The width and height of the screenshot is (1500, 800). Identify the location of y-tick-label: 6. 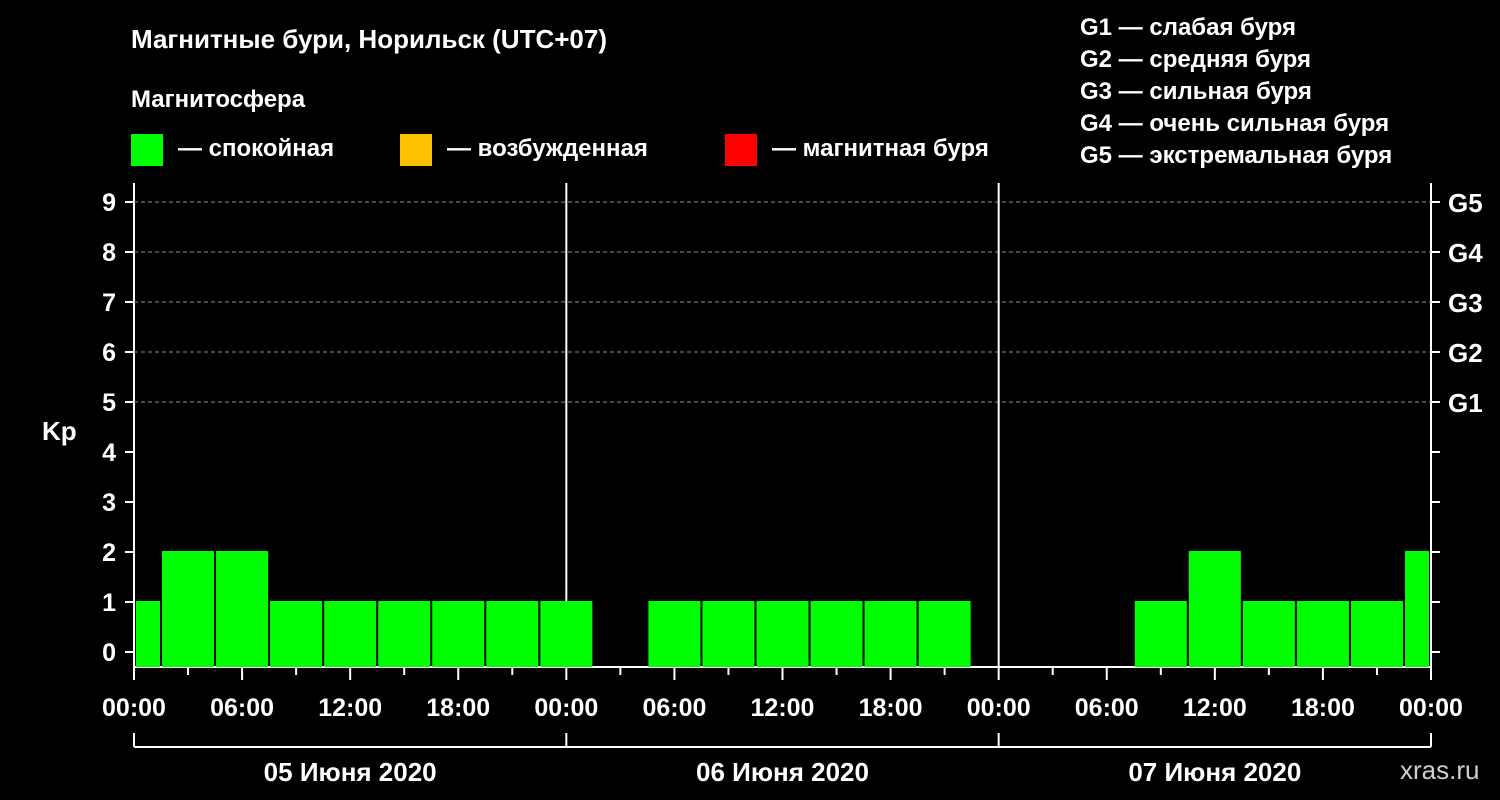
(109, 353).